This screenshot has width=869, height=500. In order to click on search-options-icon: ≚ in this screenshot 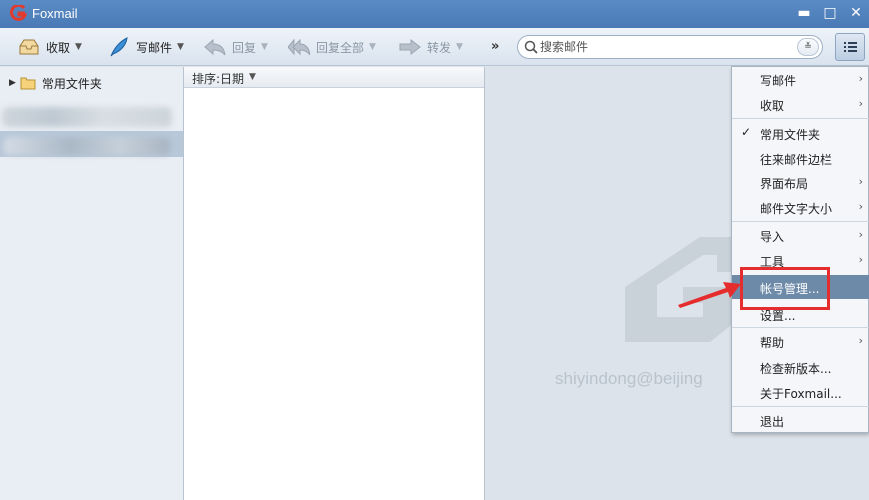, I will do `click(808, 47)`.